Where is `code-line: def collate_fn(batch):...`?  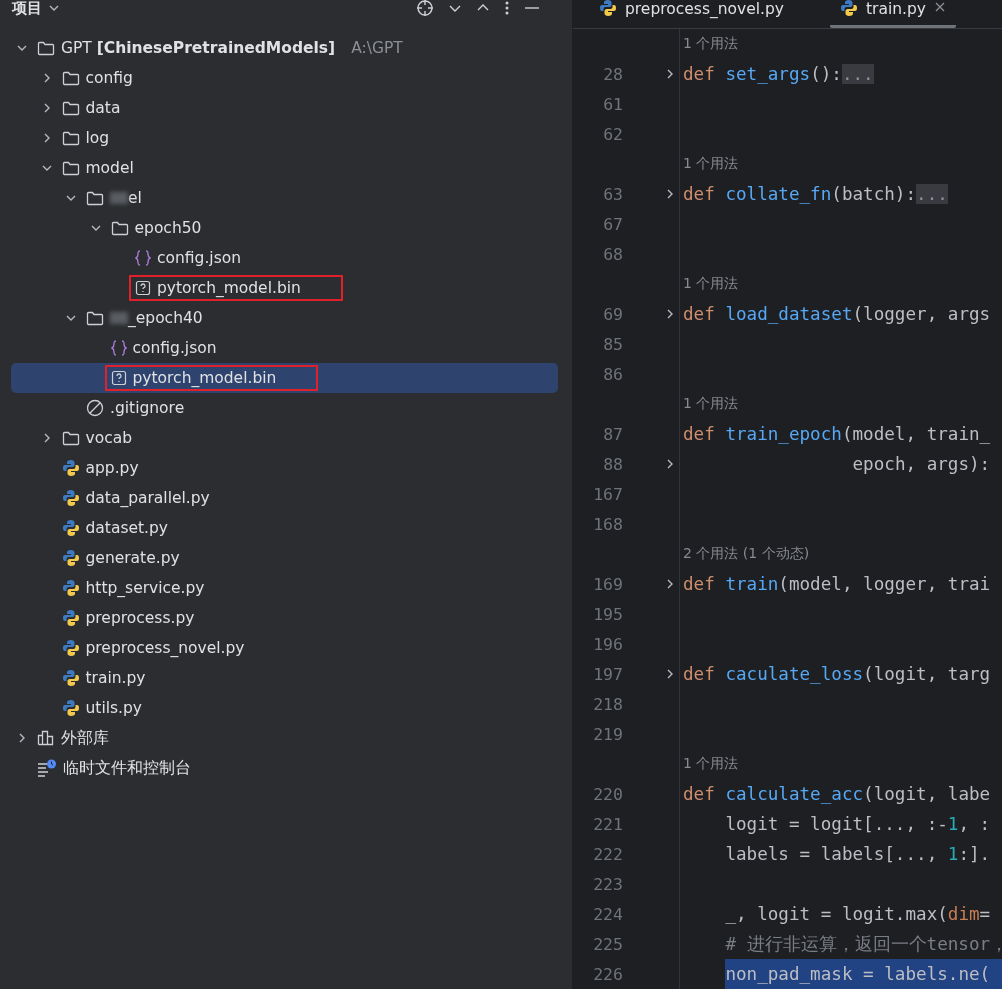 code-line: def collate_fn(batch):... is located at coordinates (815, 194).